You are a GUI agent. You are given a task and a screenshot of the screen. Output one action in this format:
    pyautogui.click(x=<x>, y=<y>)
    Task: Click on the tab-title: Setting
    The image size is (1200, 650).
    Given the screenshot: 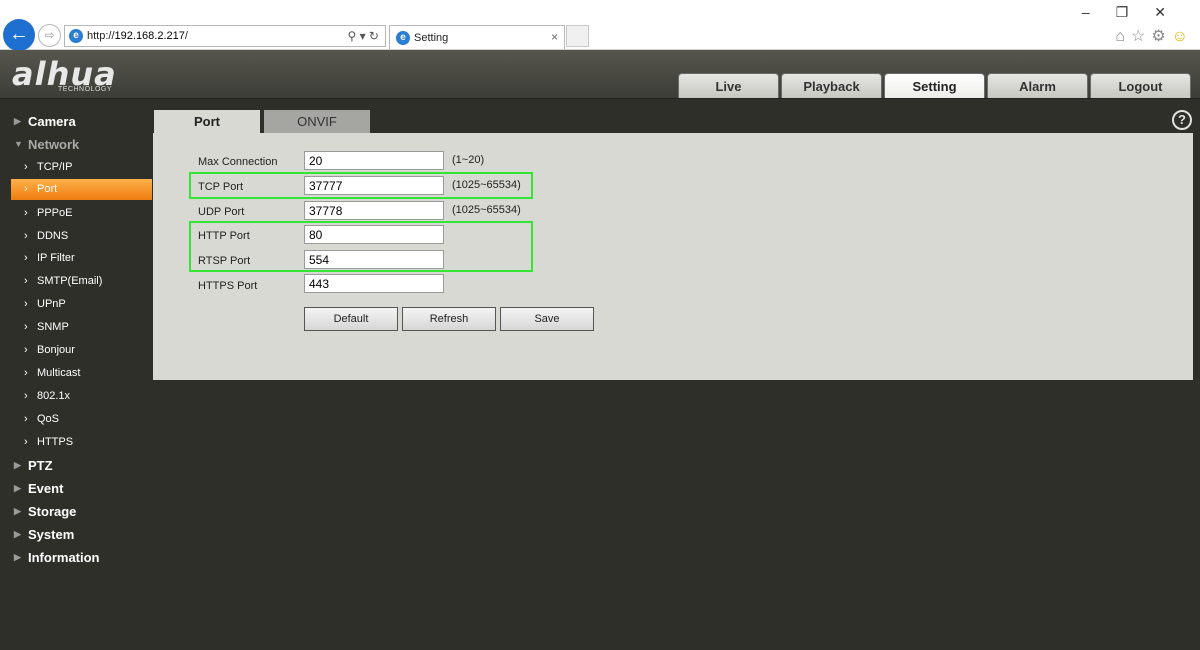 What is the action you would take?
    pyautogui.click(x=431, y=38)
    